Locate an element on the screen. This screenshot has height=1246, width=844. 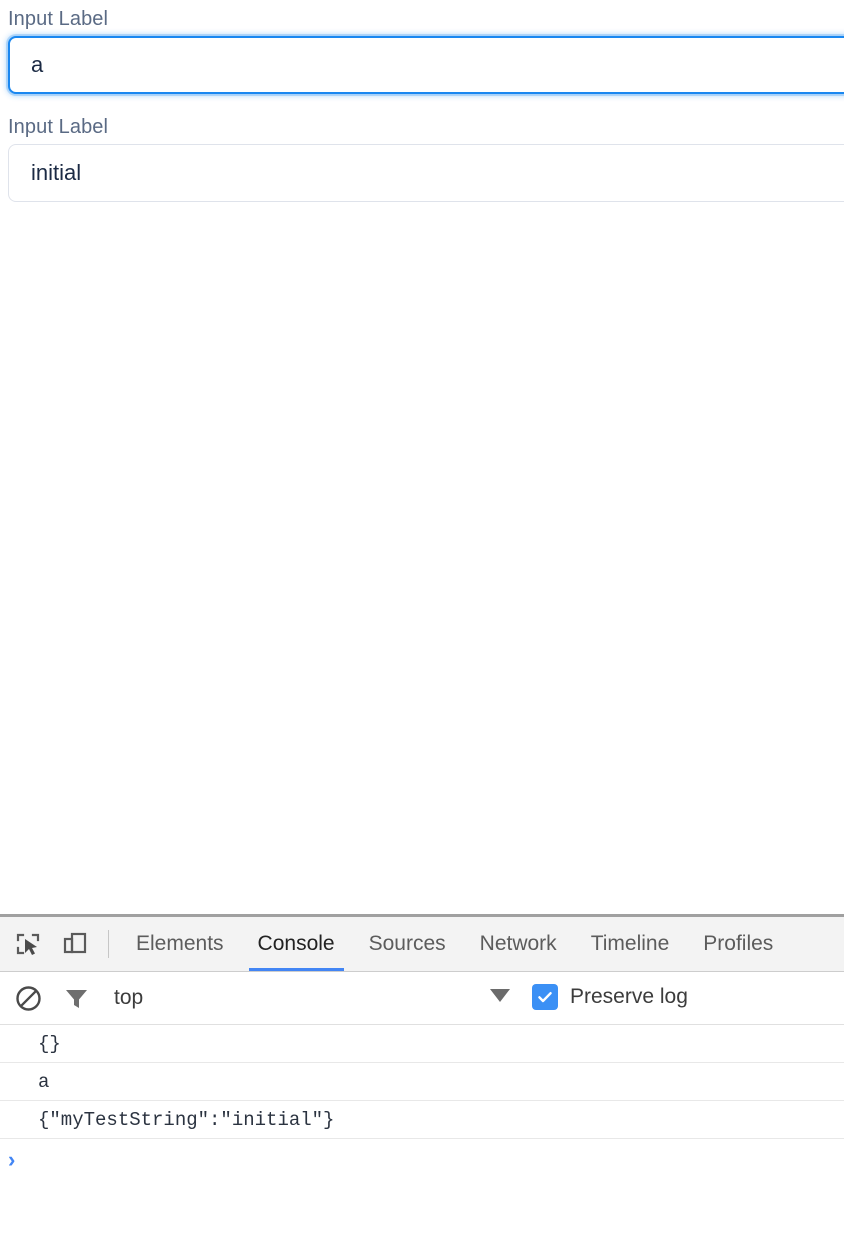
tab-timeline: Timeline is located at coordinates (630, 944).